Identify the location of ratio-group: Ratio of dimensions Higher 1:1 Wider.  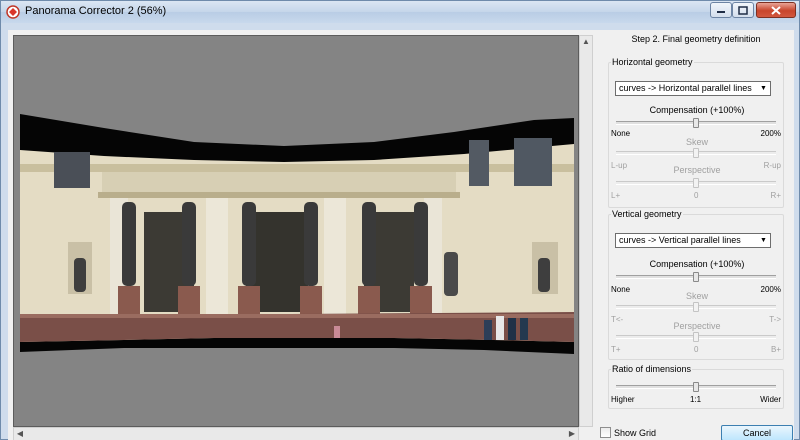
(696, 386).